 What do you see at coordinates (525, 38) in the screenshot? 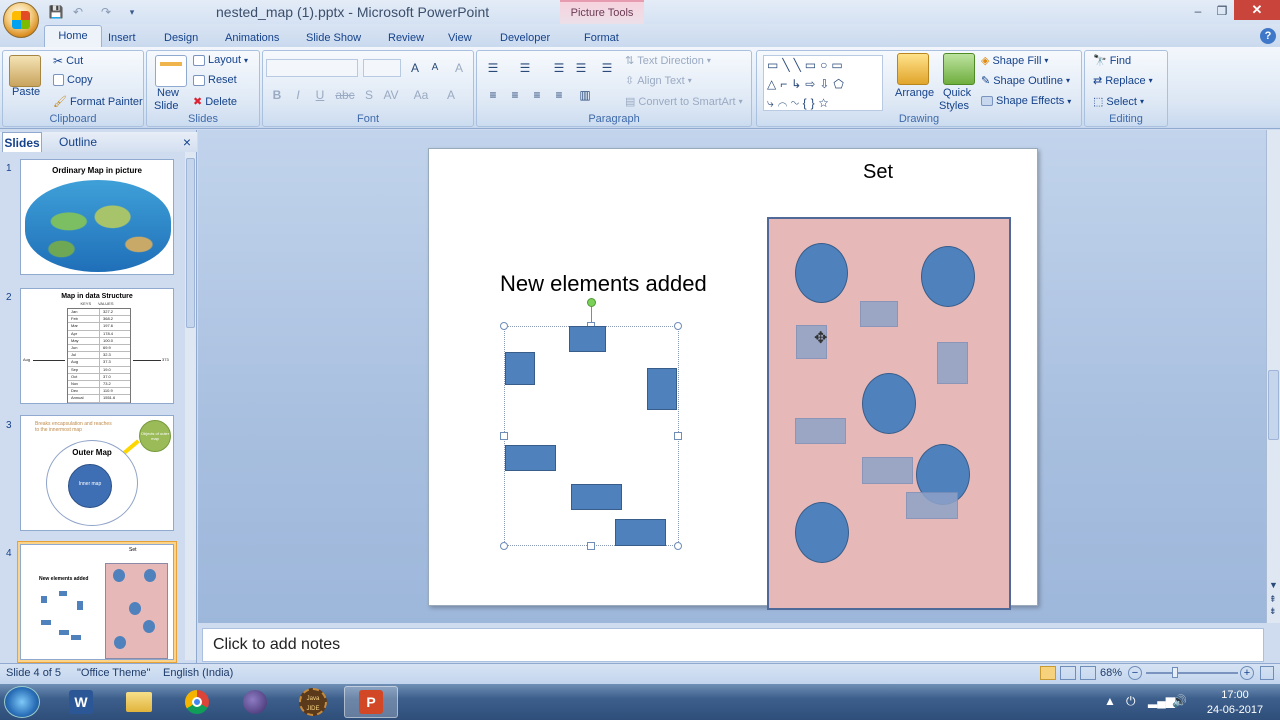
I see `tab-developer: Developer` at bounding box center [525, 38].